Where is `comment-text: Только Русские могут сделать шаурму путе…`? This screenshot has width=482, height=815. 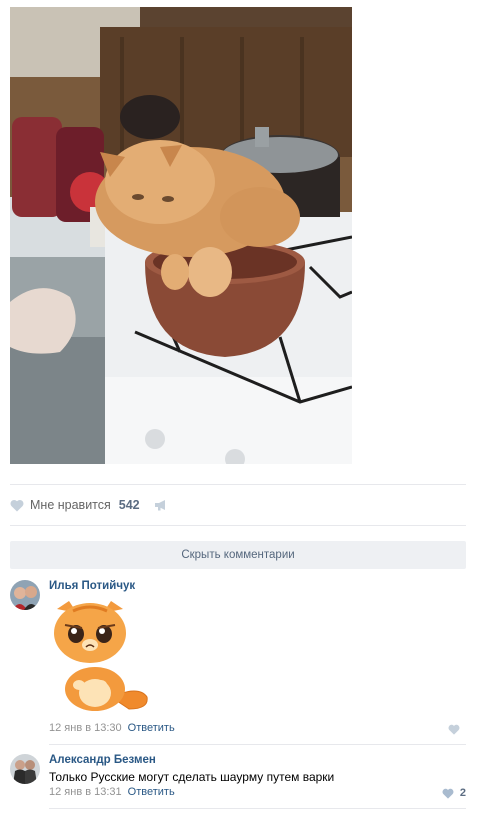 comment-text: Только Русские могут сделать шаурму путе… is located at coordinates (192, 777).